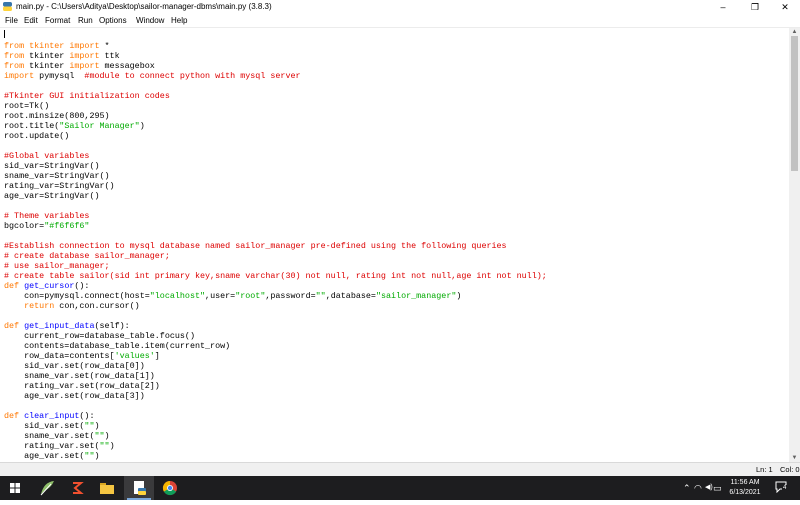 This screenshot has width=800, height=505. What do you see at coordinates (37, 46) in the screenshot?
I see `code-token: from tkinter` at bounding box center [37, 46].